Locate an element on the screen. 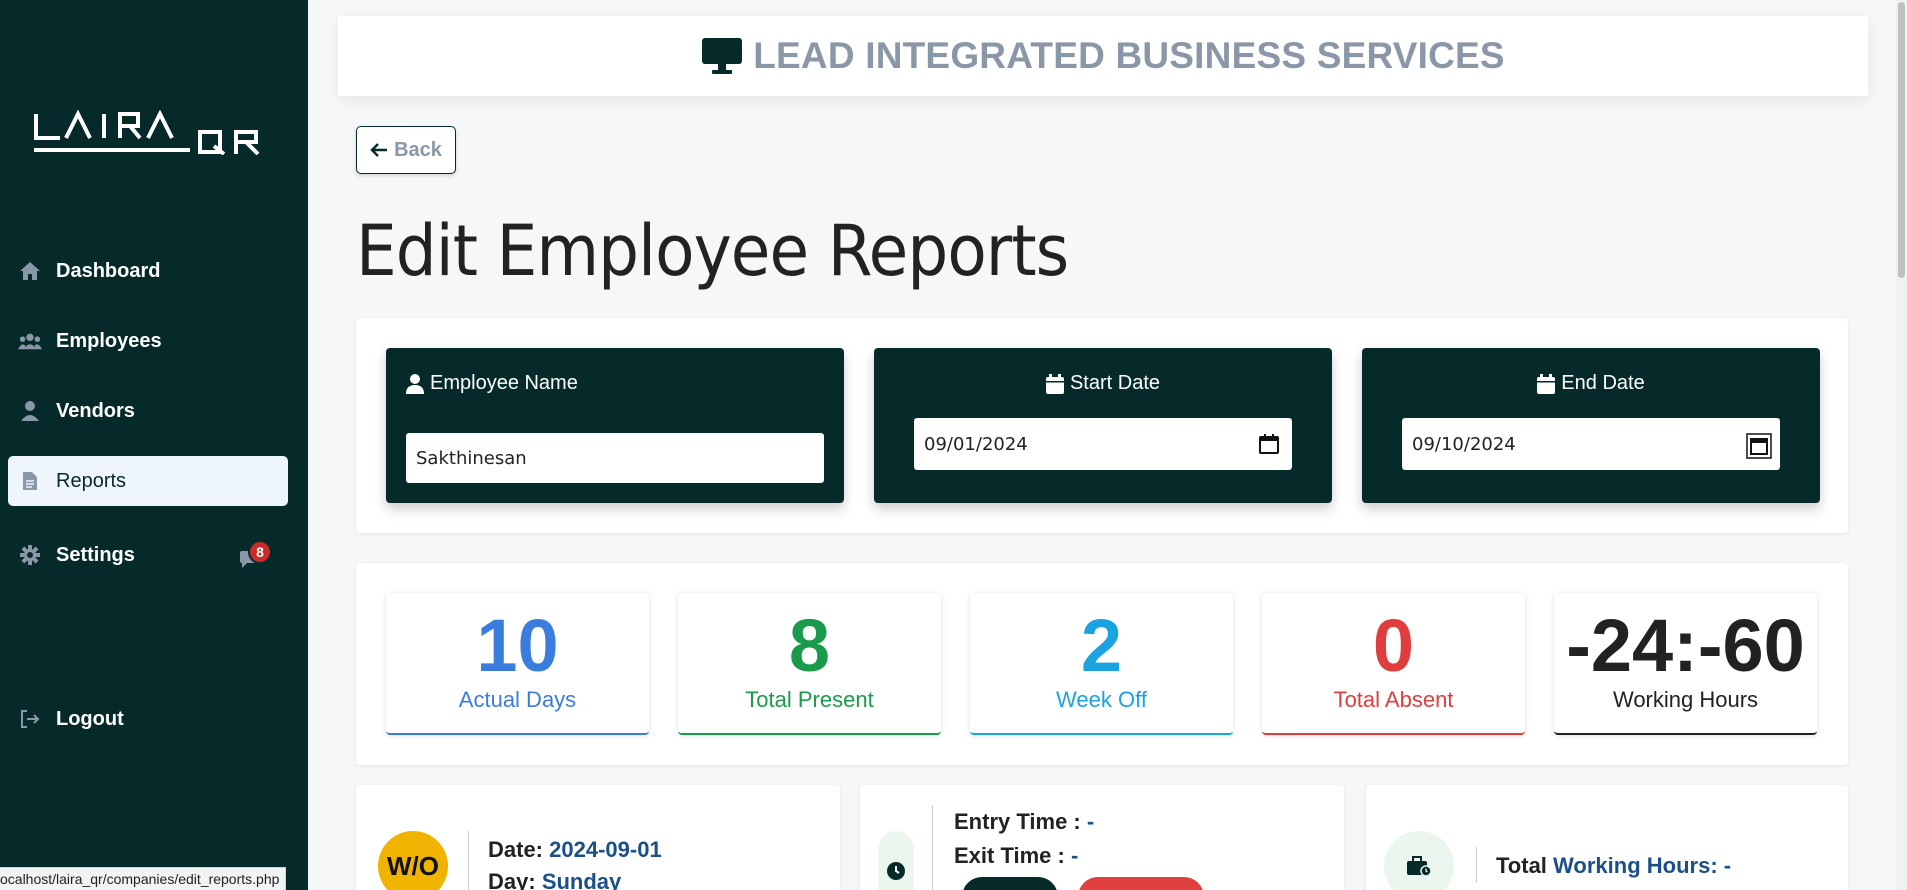 Image resolution: width=1907 pixels, height=890 pixels. sidebar-item-label: Logout is located at coordinates (90, 718).